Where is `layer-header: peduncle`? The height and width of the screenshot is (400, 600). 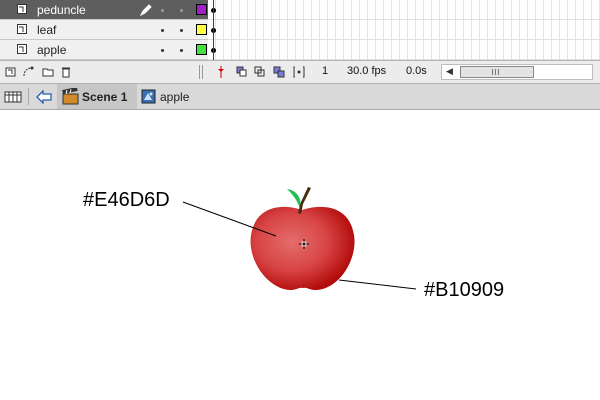
layer-header: peduncle is located at coordinates (104, 10).